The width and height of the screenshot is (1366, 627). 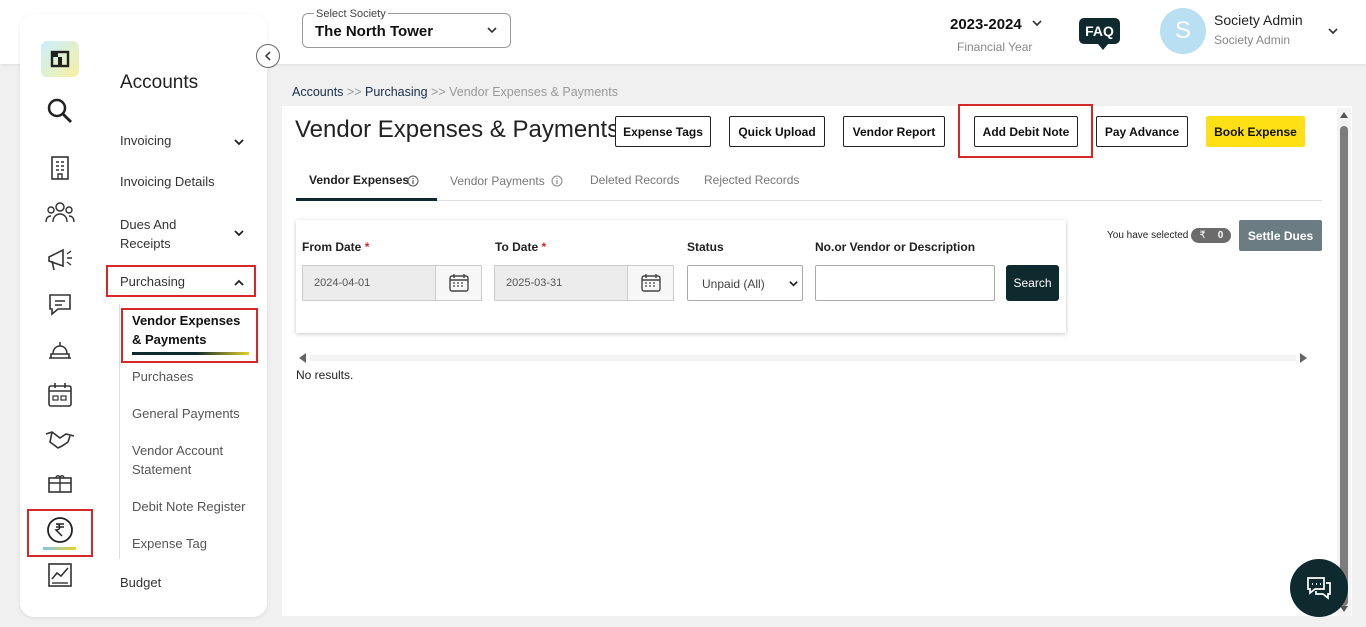 I want to click on tab-label: Vendor Expenses, so click(x=359, y=180).